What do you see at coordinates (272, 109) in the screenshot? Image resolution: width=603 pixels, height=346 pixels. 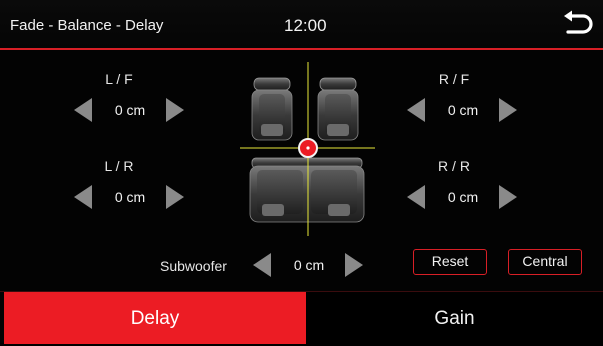 I see `front-left-seat-icon` at bounding box center [272, 109].